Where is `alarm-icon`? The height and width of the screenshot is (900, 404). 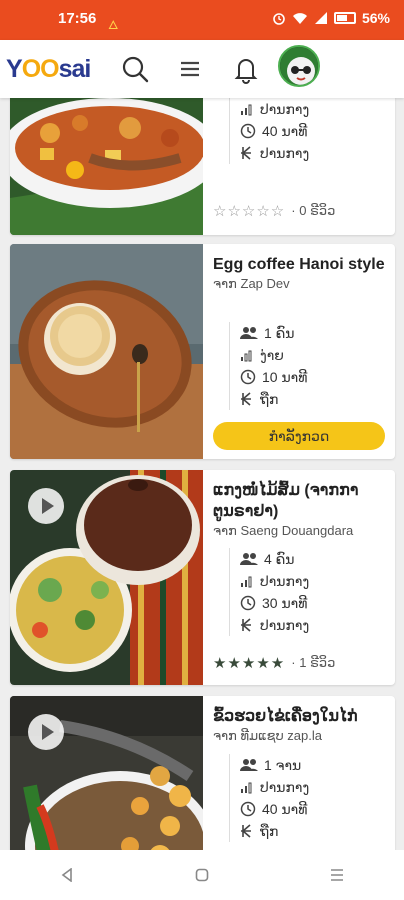 alarm-icon is located at coordinates (279, 19).